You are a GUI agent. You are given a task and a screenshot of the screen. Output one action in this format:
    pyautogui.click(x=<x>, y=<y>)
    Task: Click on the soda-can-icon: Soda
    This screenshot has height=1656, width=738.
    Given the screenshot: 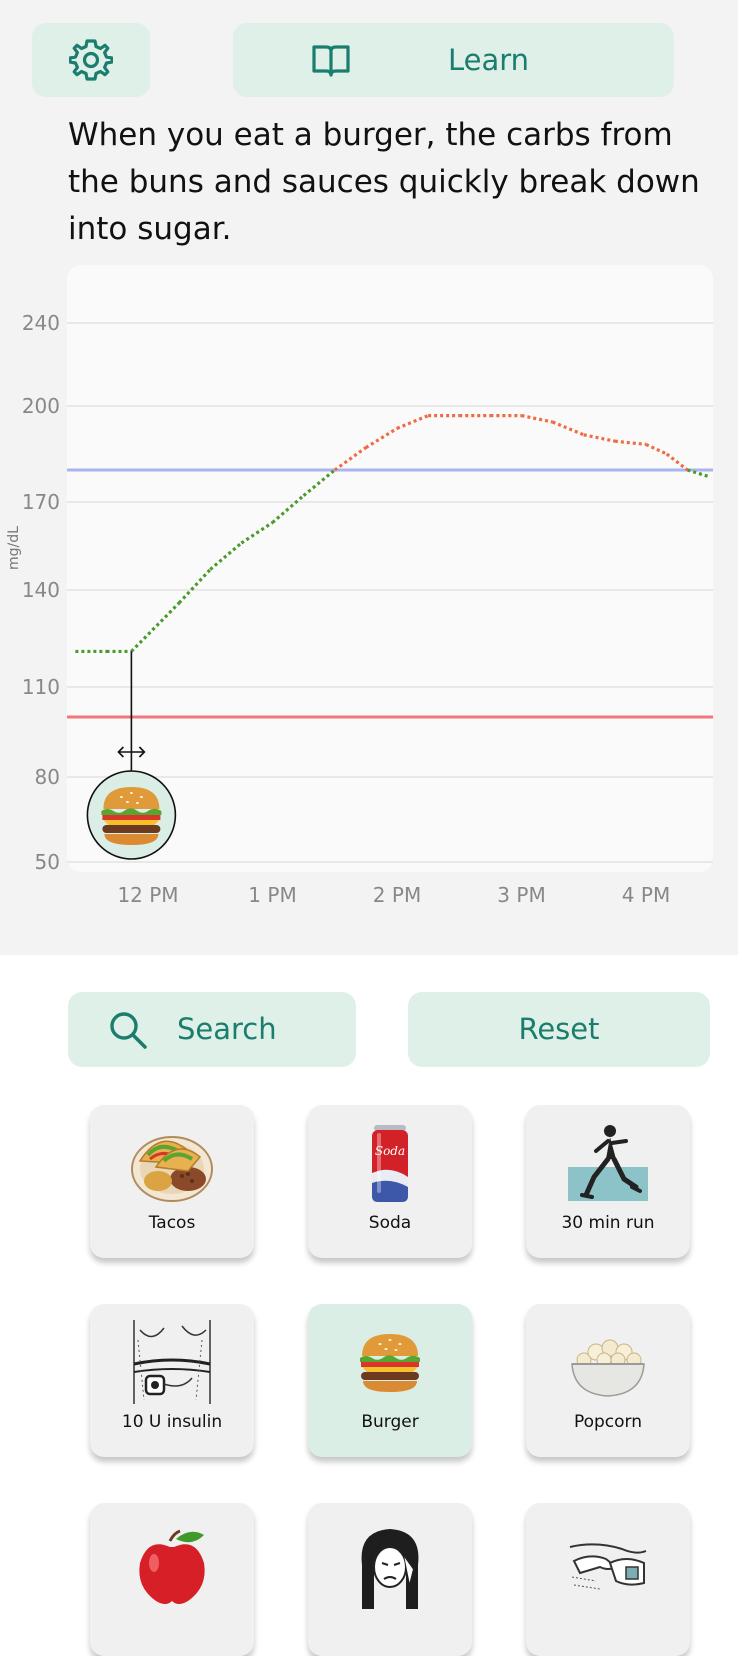 What is the action you would take?
    pyautogui.click(x=390, y=1163)
    